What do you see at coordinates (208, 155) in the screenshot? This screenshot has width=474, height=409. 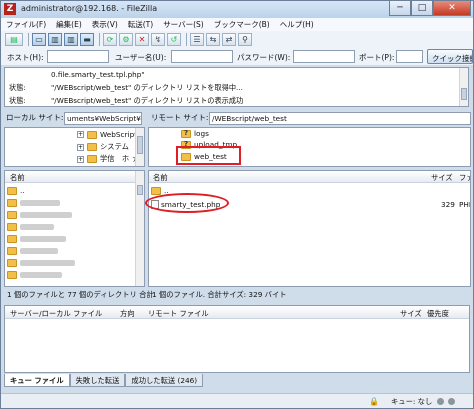 I see `highlight-box` at bounding box center [208, 155].